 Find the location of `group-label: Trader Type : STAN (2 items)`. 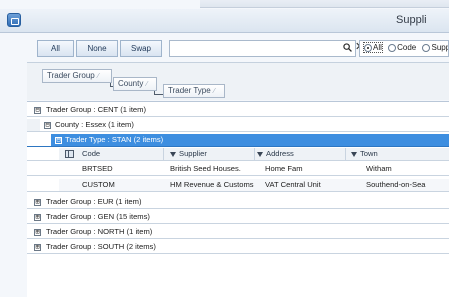

group-label: Trader Type : STAN (2 items) is located at coordinates (114, 139).